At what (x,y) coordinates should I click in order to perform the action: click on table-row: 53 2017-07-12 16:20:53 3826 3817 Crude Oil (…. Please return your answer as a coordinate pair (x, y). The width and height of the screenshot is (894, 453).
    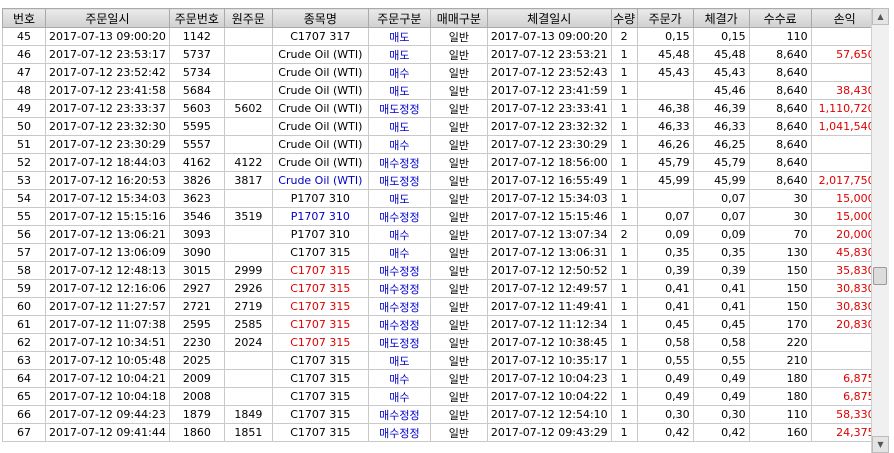
    Looking at the image, I should click on (440, 180).